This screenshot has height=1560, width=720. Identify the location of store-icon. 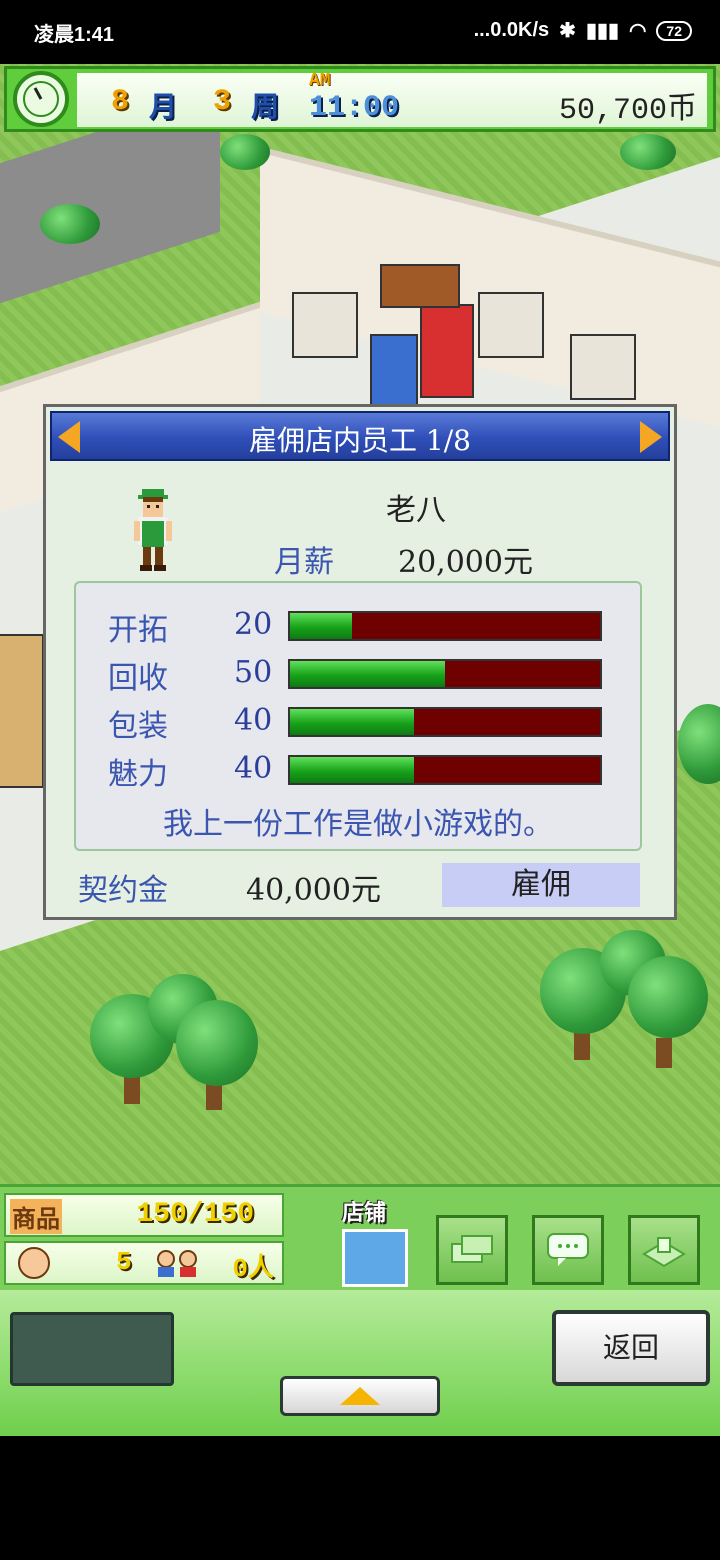
(375, 1258).